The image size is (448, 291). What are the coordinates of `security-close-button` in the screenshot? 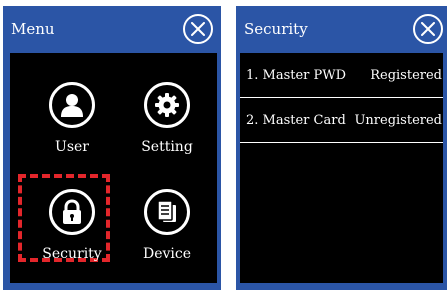 It's located at (428, 29).